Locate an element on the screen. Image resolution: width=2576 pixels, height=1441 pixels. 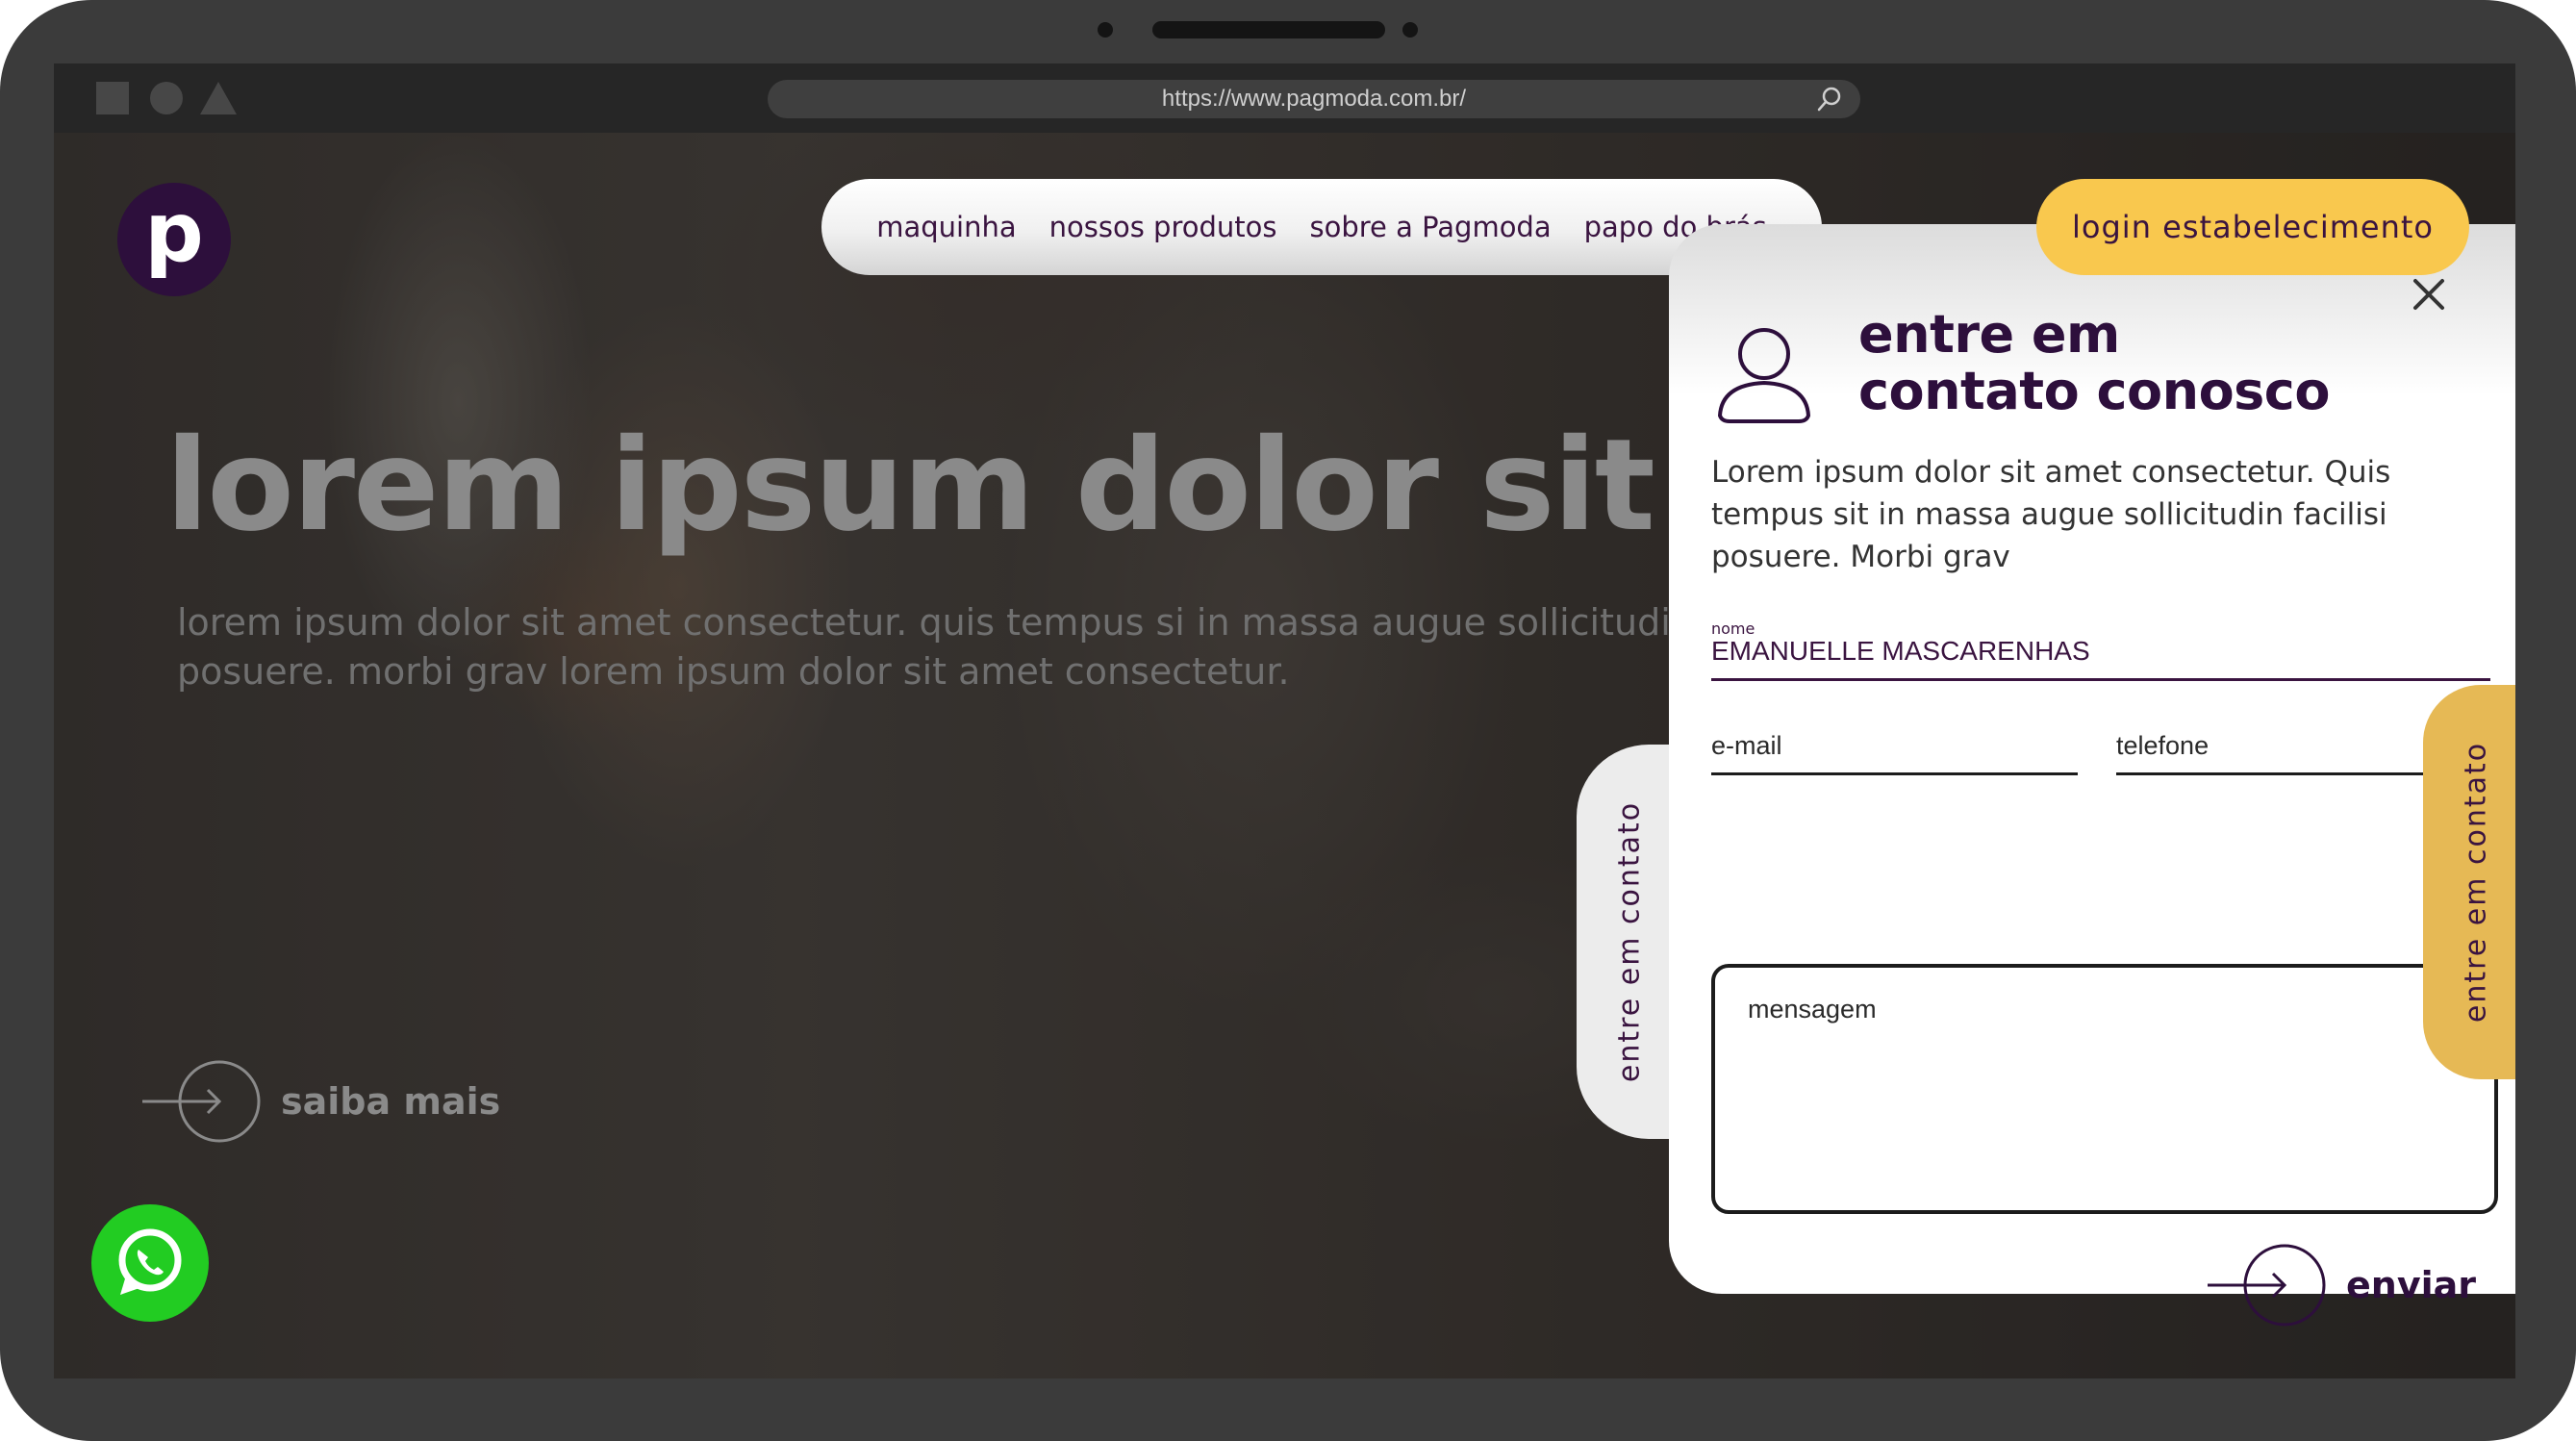
whatsapp-icon is located at coordinates (150, 1261).